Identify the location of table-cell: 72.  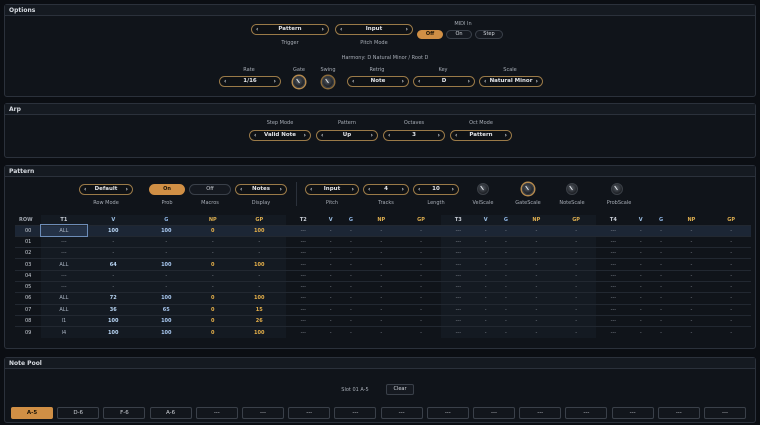
(113, 298).